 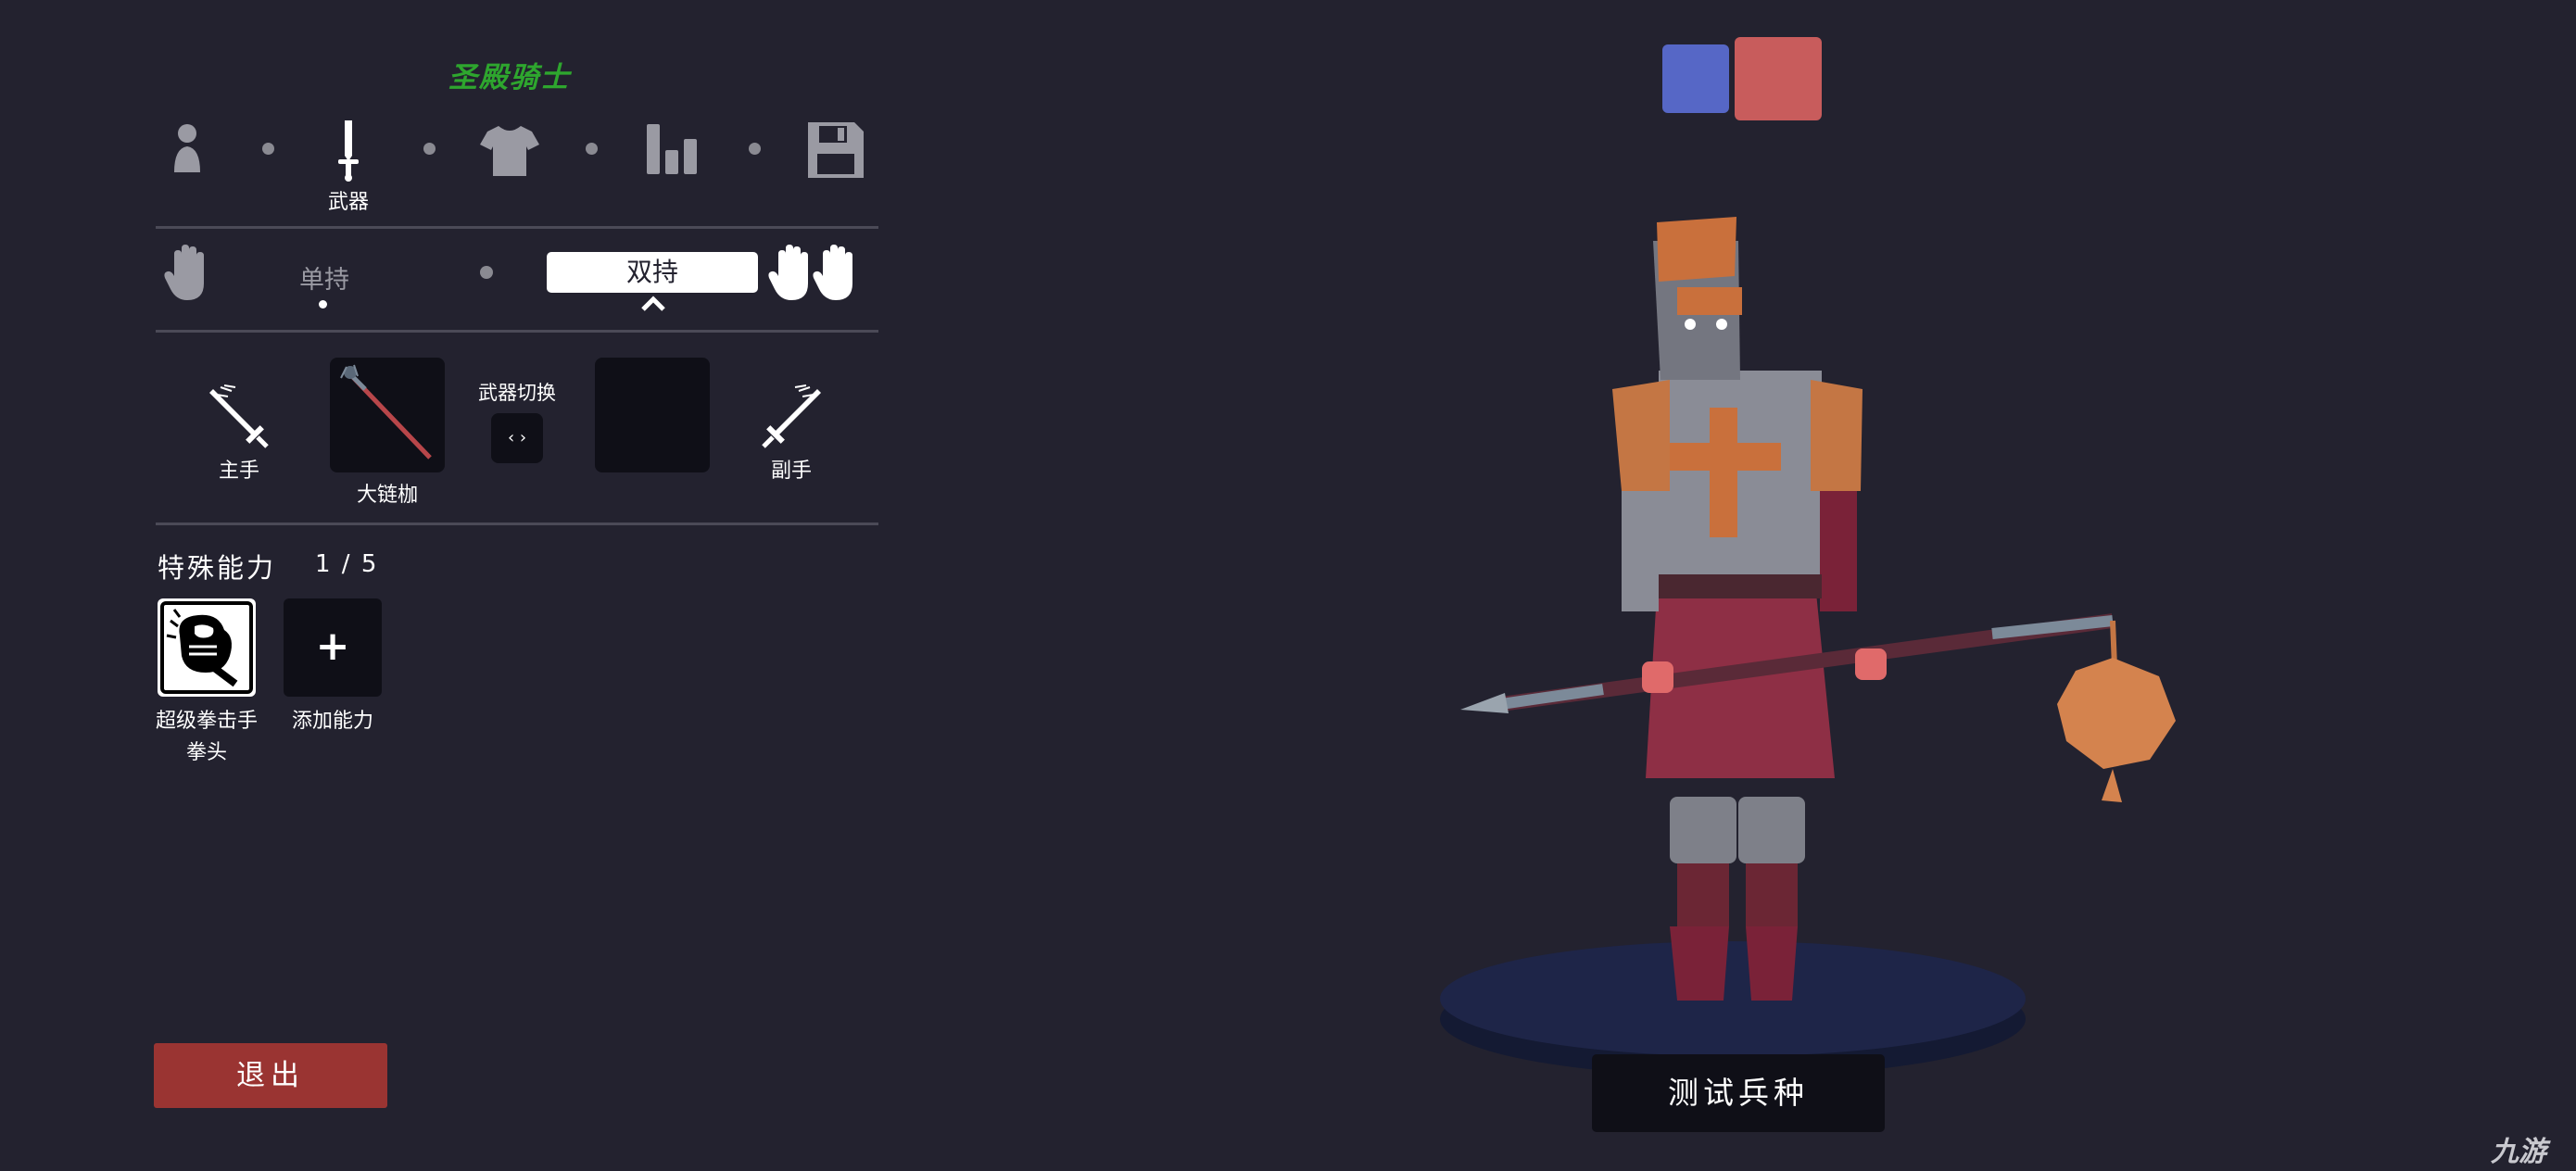 I want to click on weapon-tab-sword-icon, so click(x=348, y=150).